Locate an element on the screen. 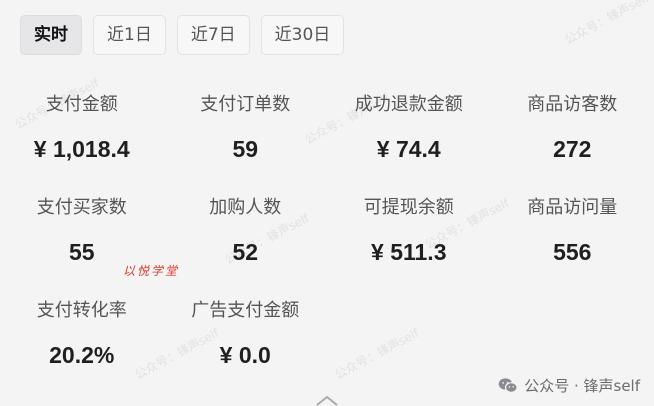  stat-value: 52 is located at coordinates (245, 252).